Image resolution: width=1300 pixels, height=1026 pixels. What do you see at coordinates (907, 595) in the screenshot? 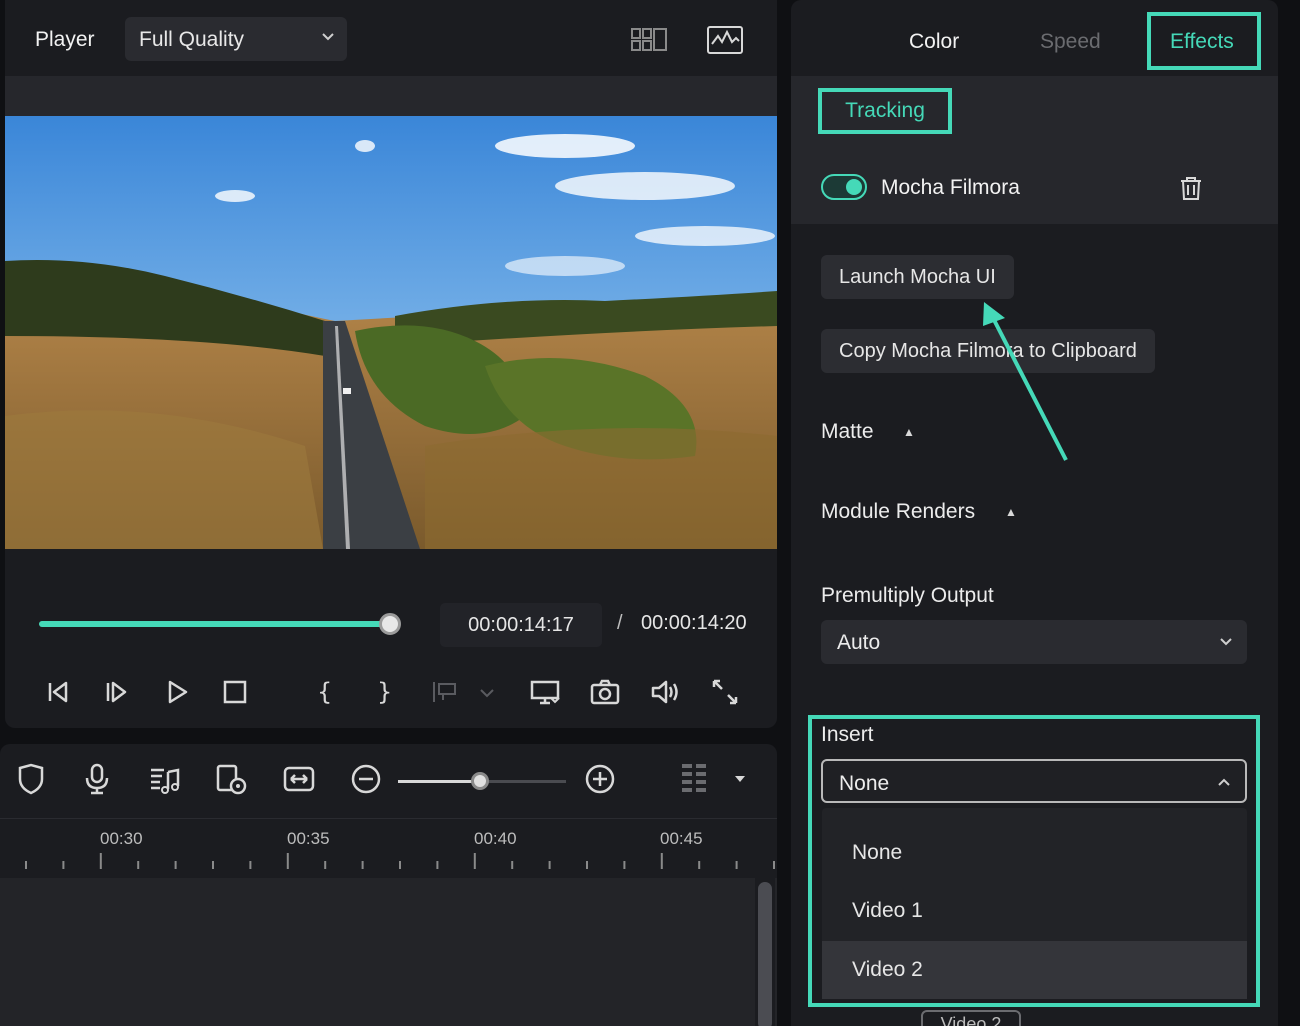
I see `premultiply-output-label: Premultiply Output` at bounding box center [907, 595].